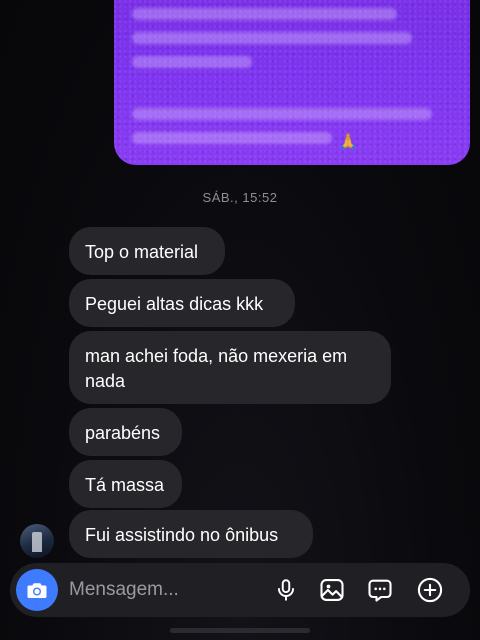 The height and width of the screenshot is (640, 480). Describe the element at coordinates (230, 367) in the screenshot. I see `received-message: man achei foda, não mexeria em nada` at that location.